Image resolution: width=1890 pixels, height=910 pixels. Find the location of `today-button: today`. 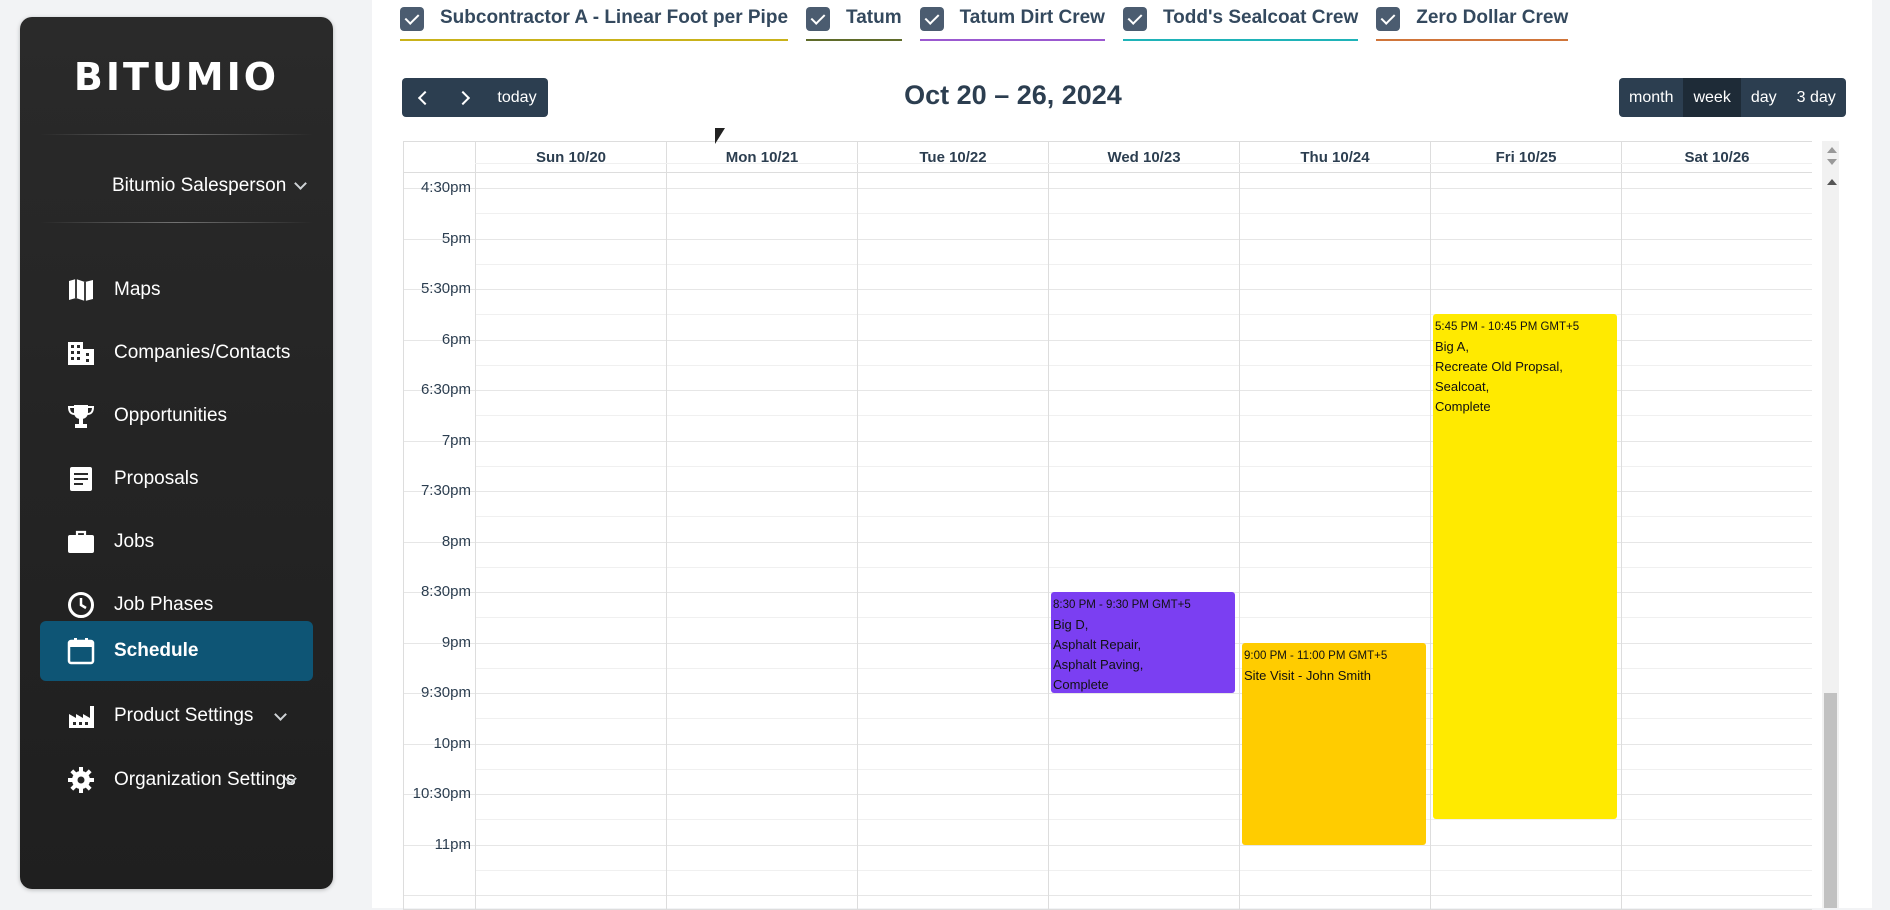

today-button: today is located at coordinates (517, 97).